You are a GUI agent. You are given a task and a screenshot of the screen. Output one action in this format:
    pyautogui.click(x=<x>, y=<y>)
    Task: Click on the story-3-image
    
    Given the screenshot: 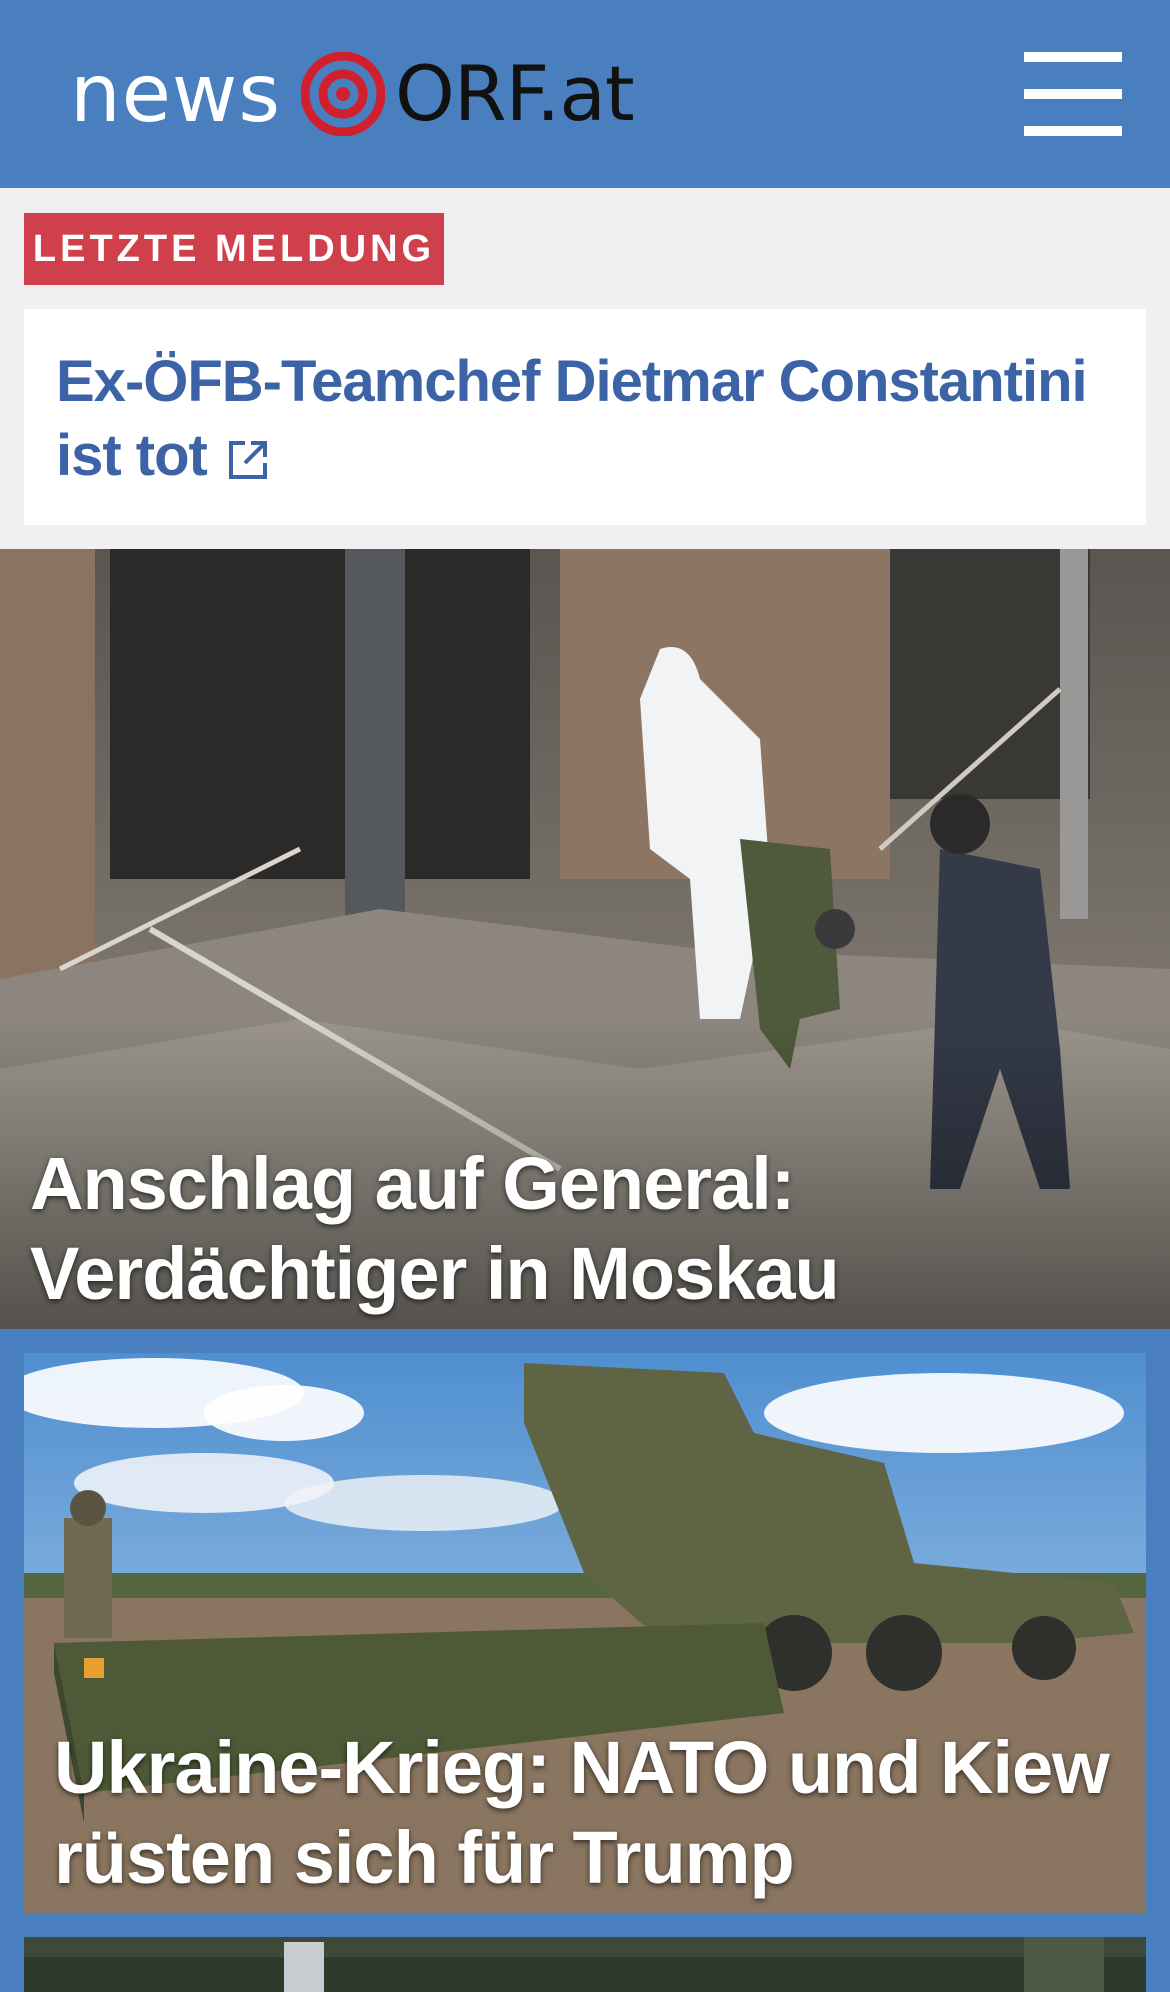 What is the action you would take?
    pyautogui.click(x=585, y=1964)
    